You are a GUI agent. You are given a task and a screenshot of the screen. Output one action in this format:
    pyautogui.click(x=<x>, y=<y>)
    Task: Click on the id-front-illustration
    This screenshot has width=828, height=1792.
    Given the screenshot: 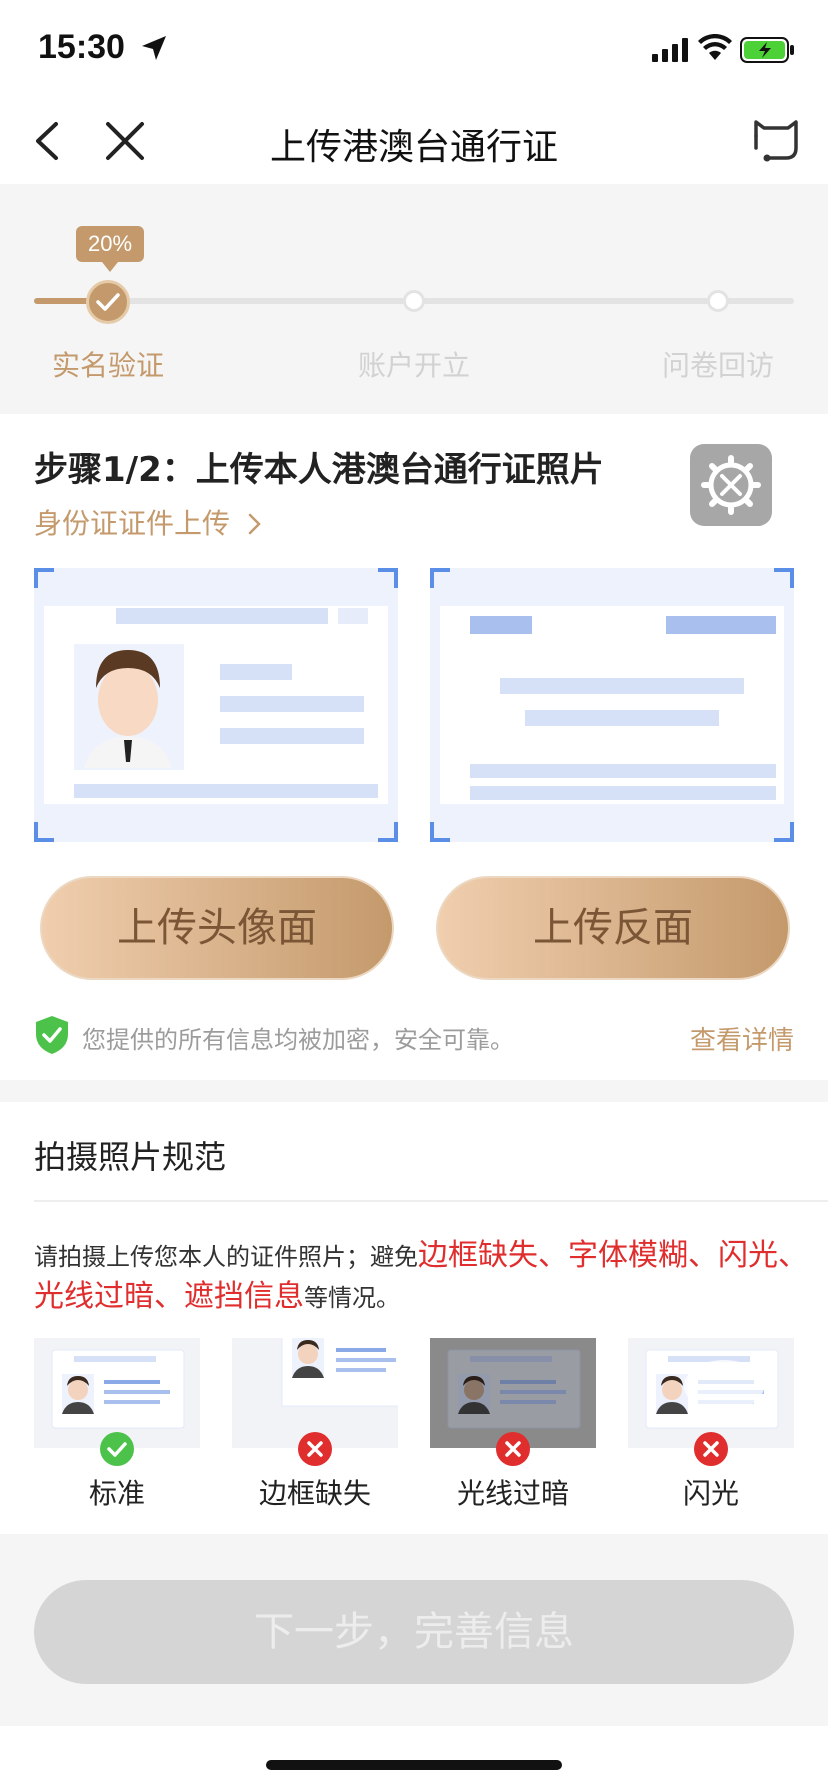 What is the action you would take?
    pyautogui.click(x=216, y=705)
    